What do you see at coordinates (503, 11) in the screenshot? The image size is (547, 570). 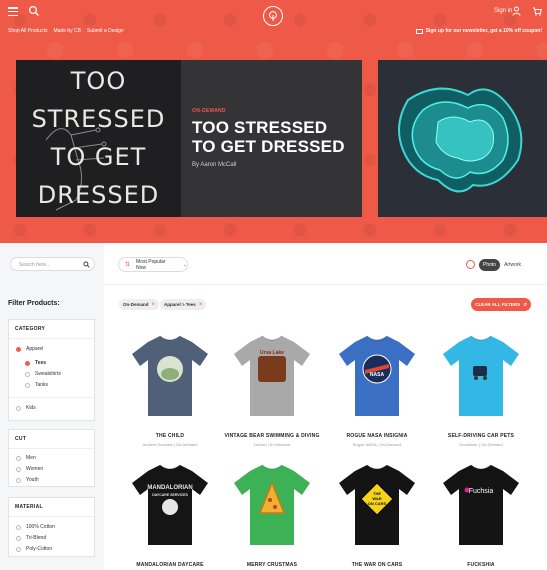 I see `signin-link: Sign in` at bounding box center [503, 11].